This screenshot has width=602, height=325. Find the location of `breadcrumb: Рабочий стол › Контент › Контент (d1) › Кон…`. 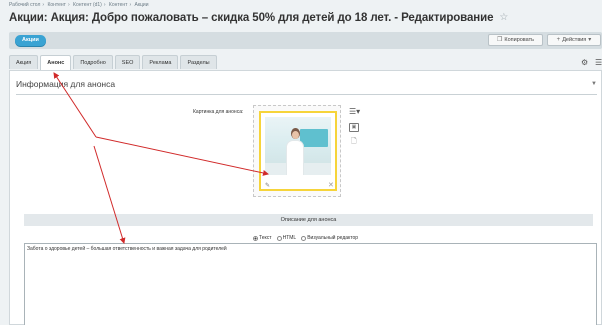

breadcrumb: Рабочий стол › Контент › Контент (d1) › Кон… is located at coordinates (79, 5).